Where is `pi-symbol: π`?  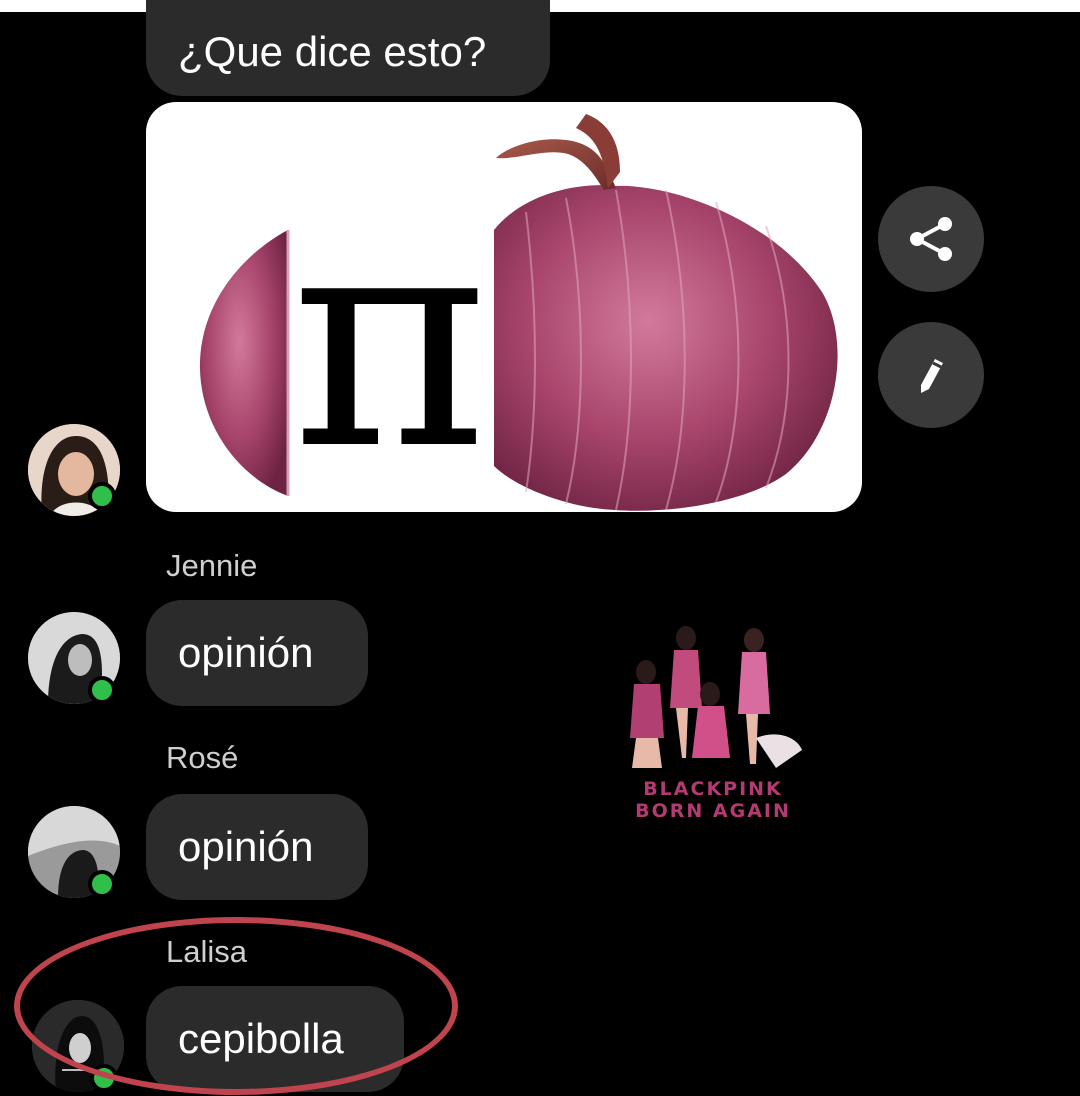
pi-symbol: π is located at coordinates (389, 339).